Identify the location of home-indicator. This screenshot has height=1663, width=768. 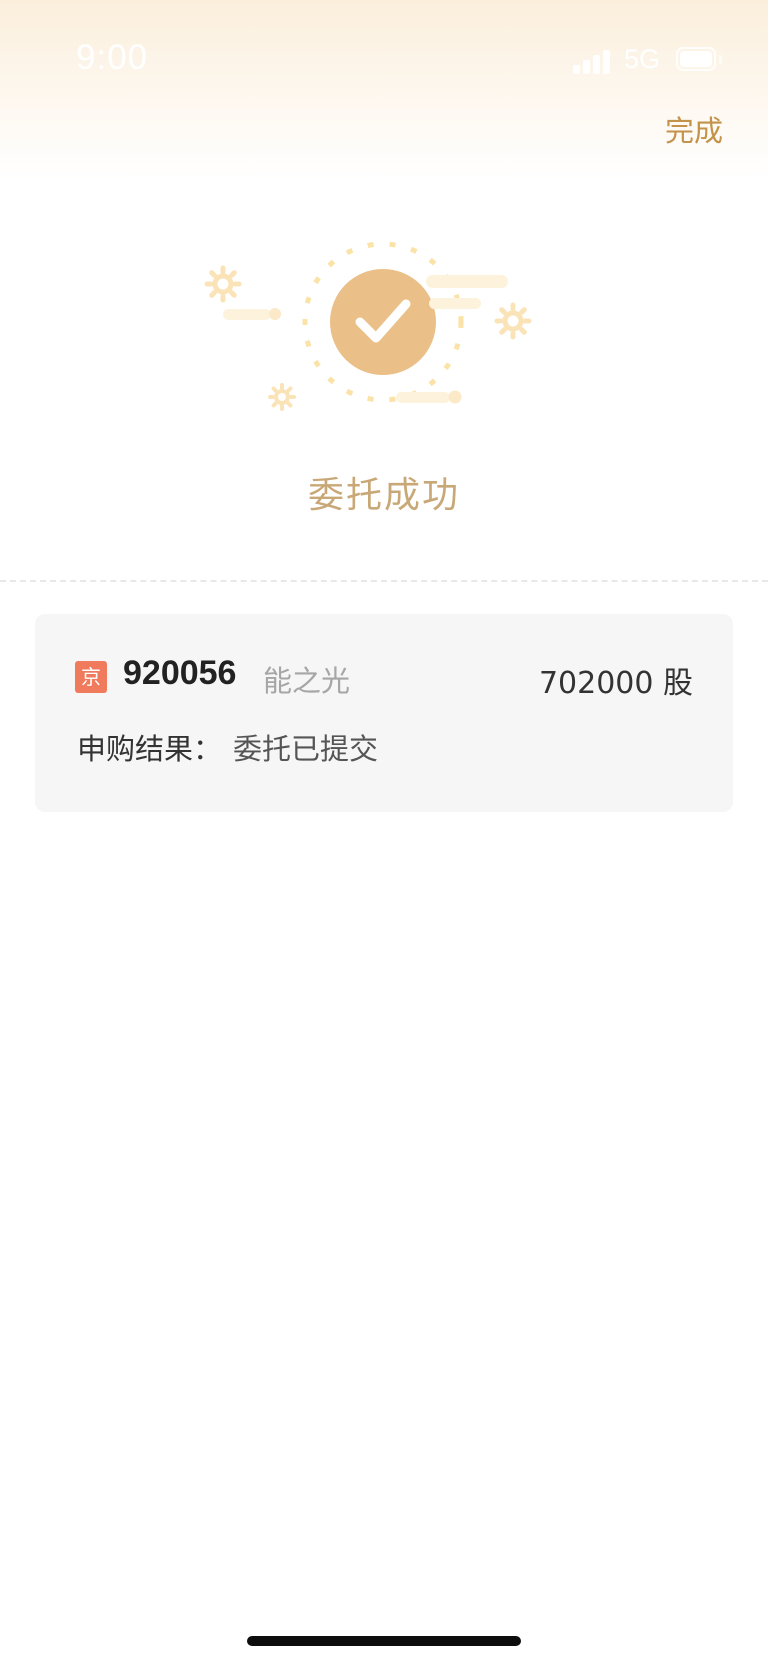
(384, 1641).